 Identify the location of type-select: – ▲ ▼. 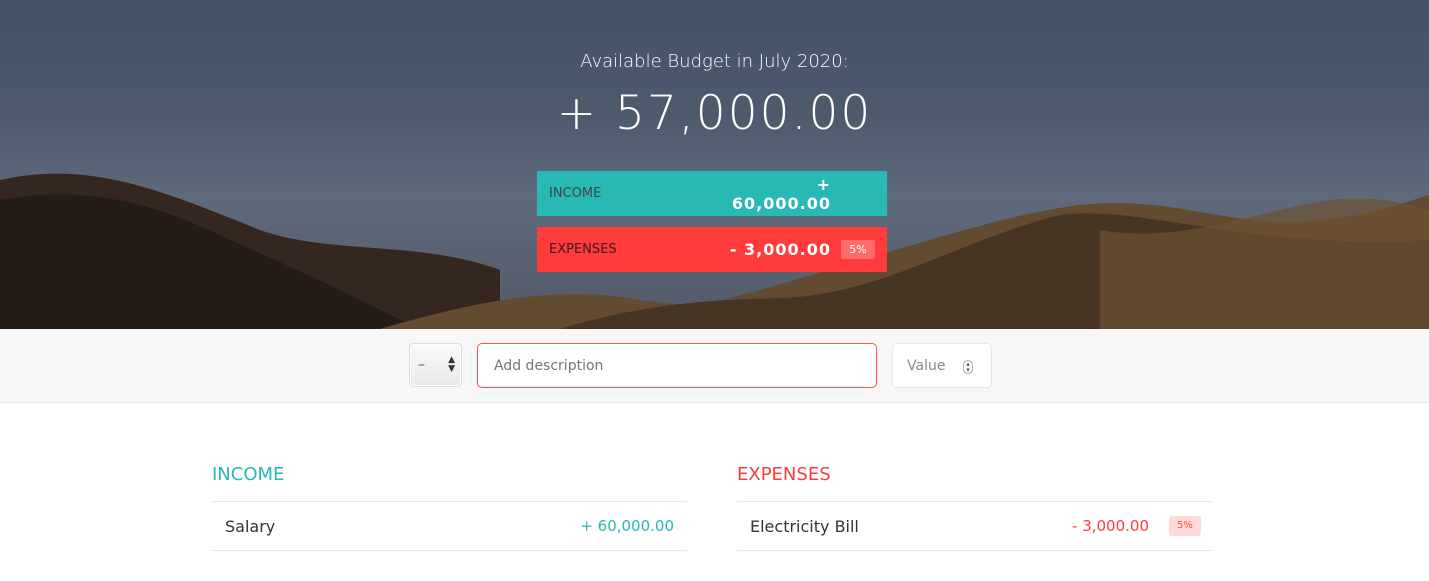
(435, 365).